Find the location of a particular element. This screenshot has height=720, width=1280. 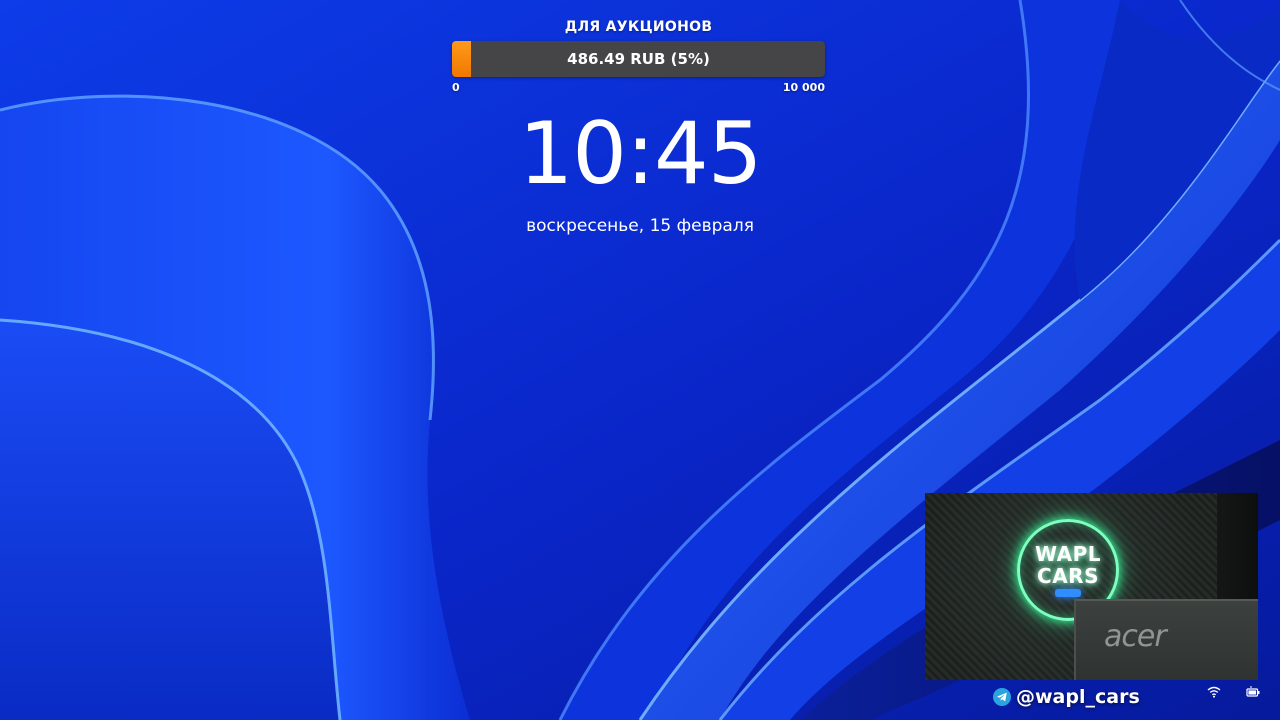

neon-logo-line1: WAPL is located at coordinates (1068, 554).